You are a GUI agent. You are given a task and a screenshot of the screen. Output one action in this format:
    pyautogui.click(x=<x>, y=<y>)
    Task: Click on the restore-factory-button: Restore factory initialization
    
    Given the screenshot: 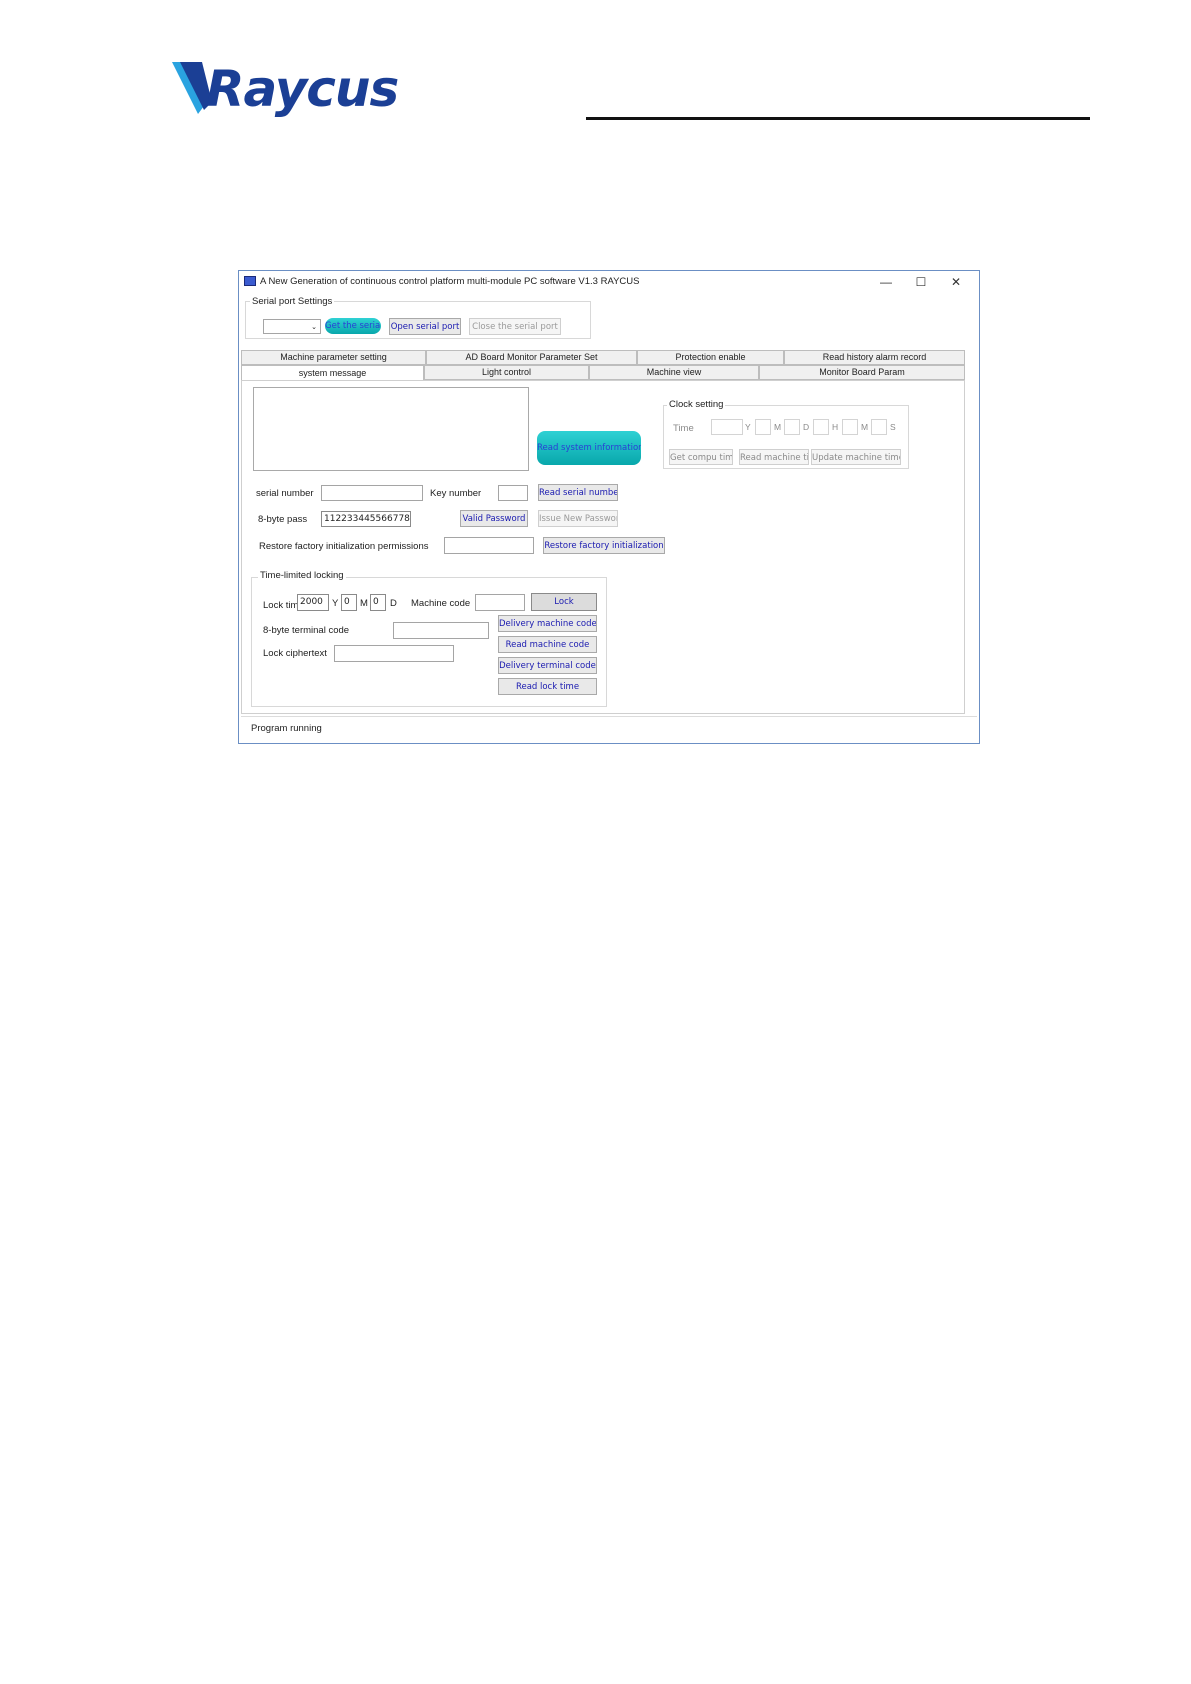 What is the action you would take?
    pyautogui.click(x=604, y=545)
    